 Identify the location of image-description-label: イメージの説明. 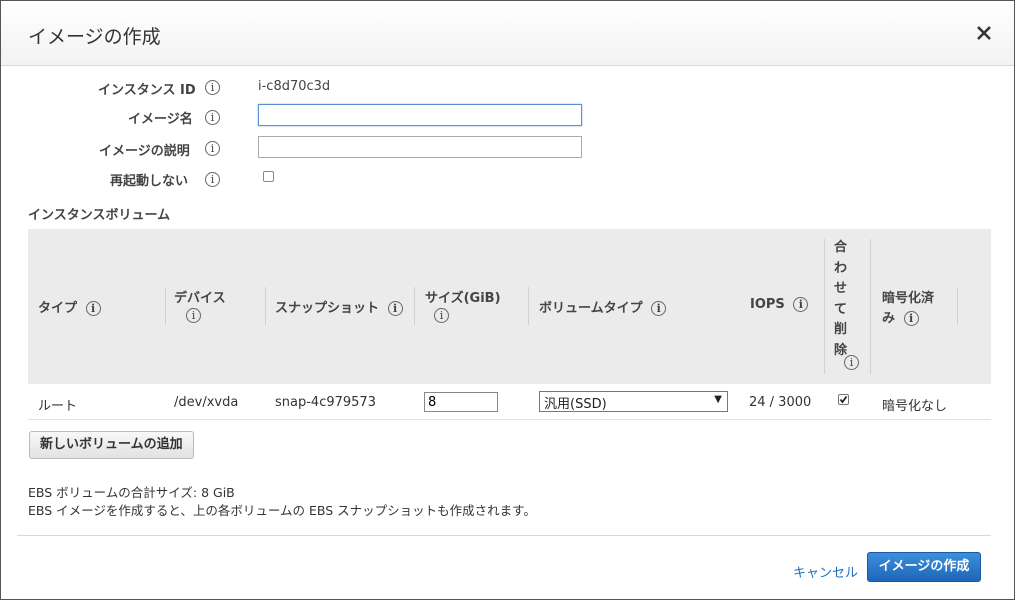
(144, 151).